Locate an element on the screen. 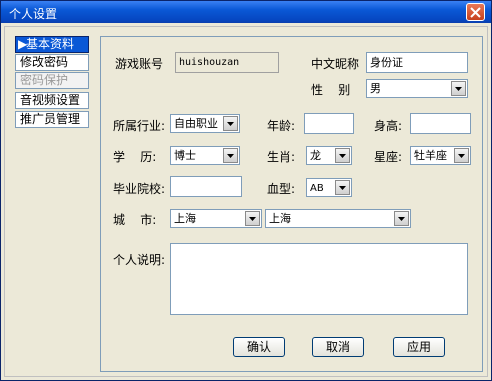 The width and height of the screenshot is (492, 381). nav-item-promoter-management: 推广员管理 is located at coordinates (52, 119).